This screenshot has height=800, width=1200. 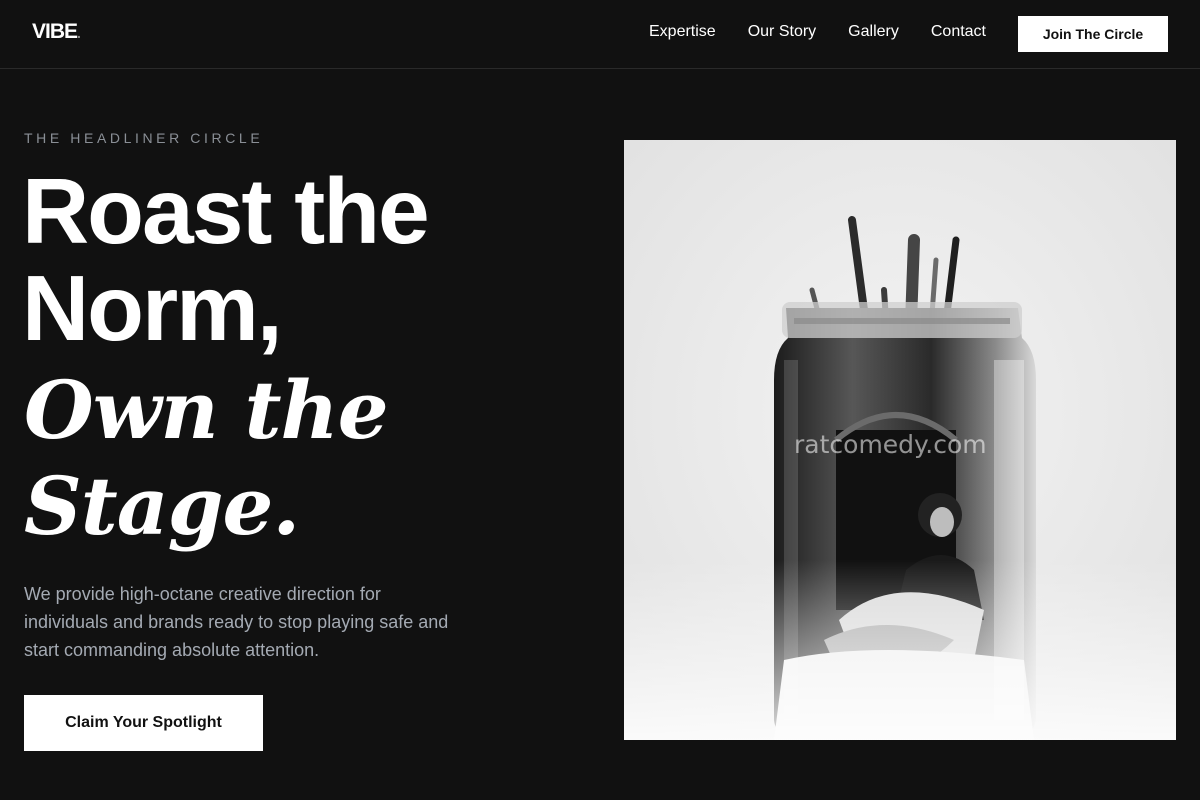 What do you see at coordinates (782, 32) in the screenshot?
I see `nav-link-our-story: Our Story` at bounding box center [782, 32].